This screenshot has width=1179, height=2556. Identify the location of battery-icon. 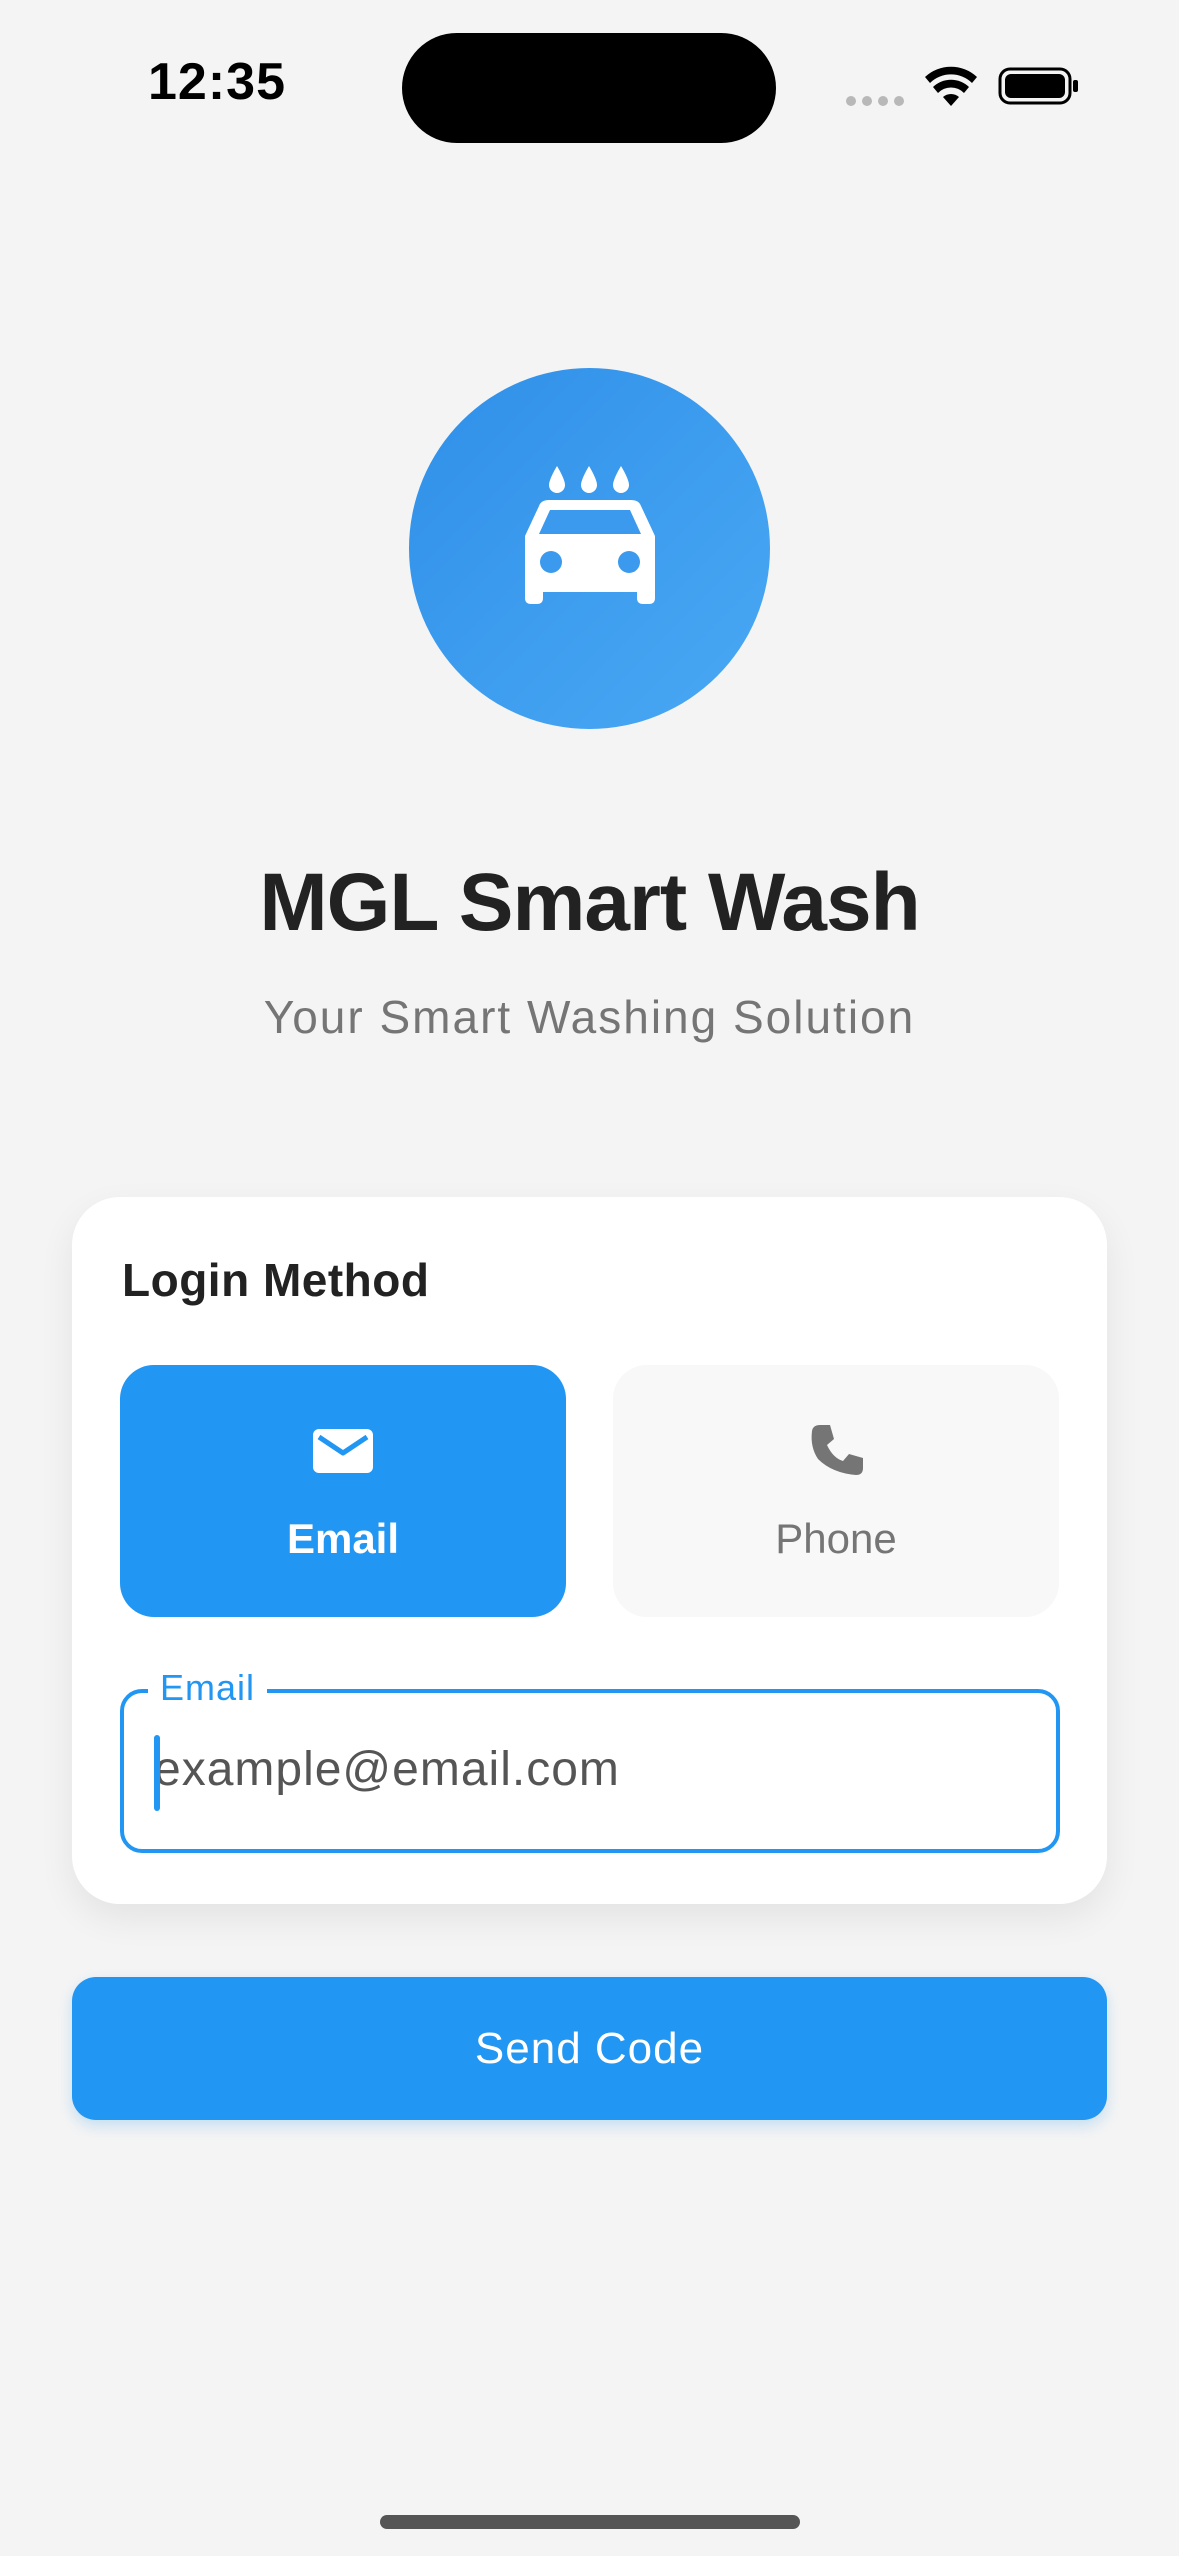
(1038, 86).